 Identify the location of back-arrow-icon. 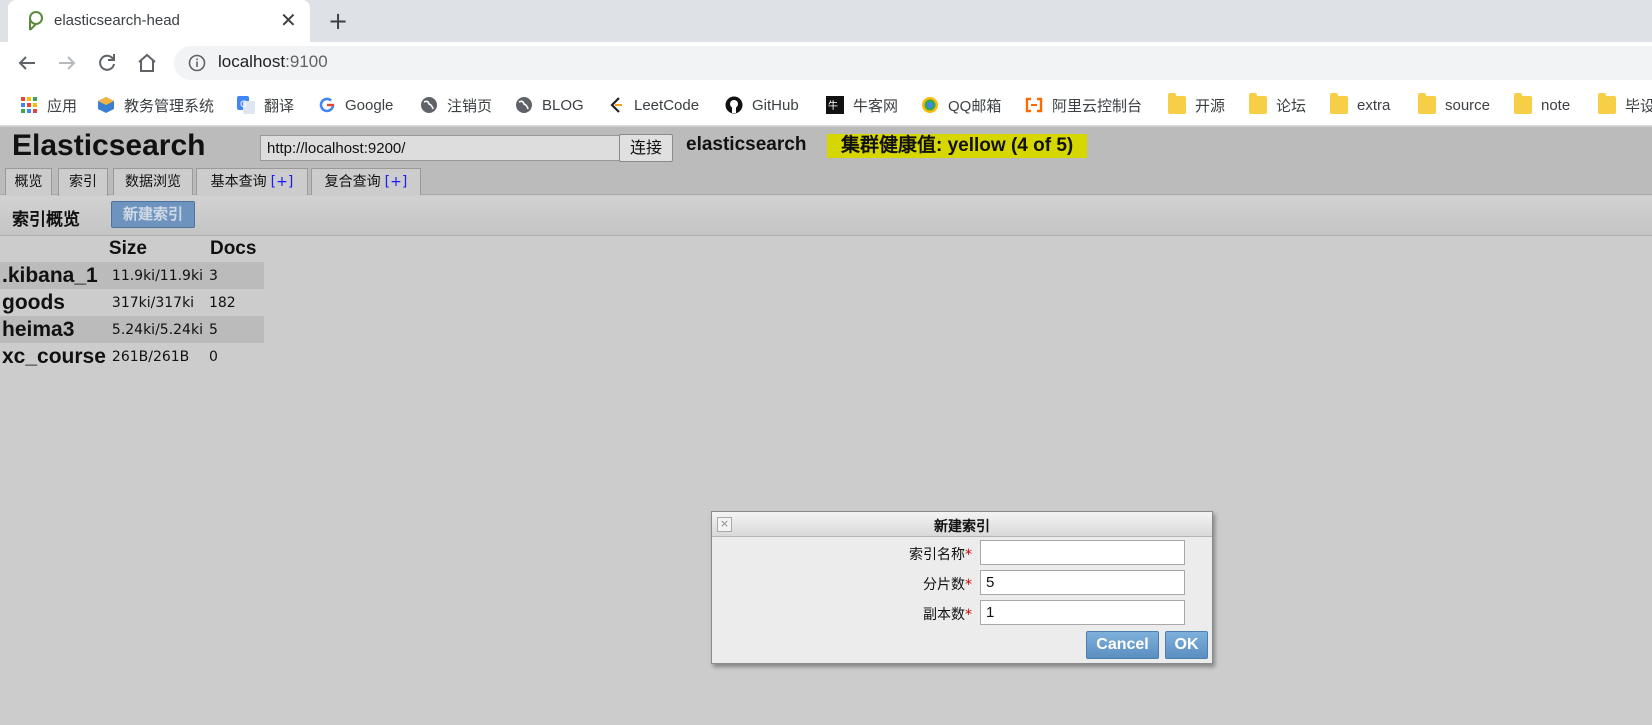
(27, 63).